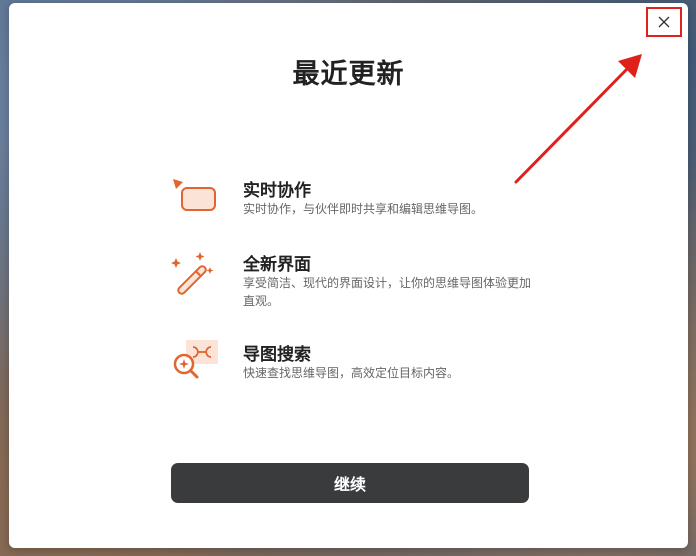 Image resolution: width=696 pixels, height=556 pixels. Describe the element at coordinates (387, 292) in the screenshot. I see `feature-description: 享受简洁、现代的界面设计，让你的思维导图体验更加直观。` at that location.